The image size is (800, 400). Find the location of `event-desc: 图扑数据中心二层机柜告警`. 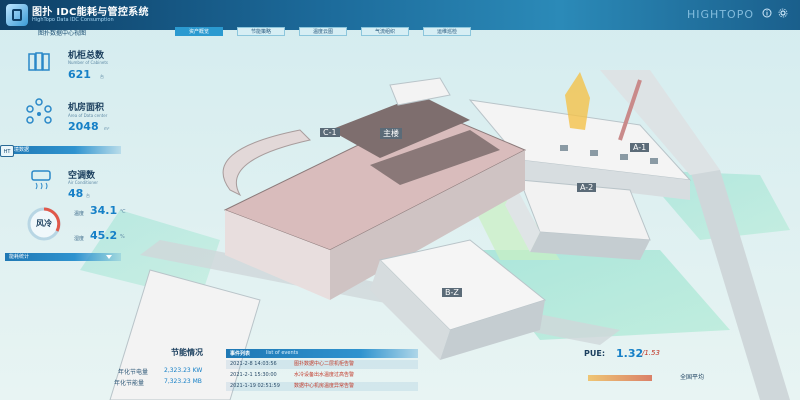

event-desc: 图扑数据中心二层机柜告警 is located at coordinates (324, 364).